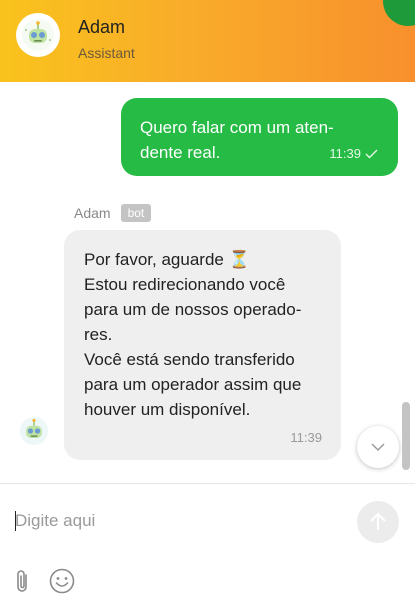  What do you see at coordinates (237, 127) in the screenshot?
I see `outgoing-message-line: Quero falar com um aten-` at bounding box center [237, 127].